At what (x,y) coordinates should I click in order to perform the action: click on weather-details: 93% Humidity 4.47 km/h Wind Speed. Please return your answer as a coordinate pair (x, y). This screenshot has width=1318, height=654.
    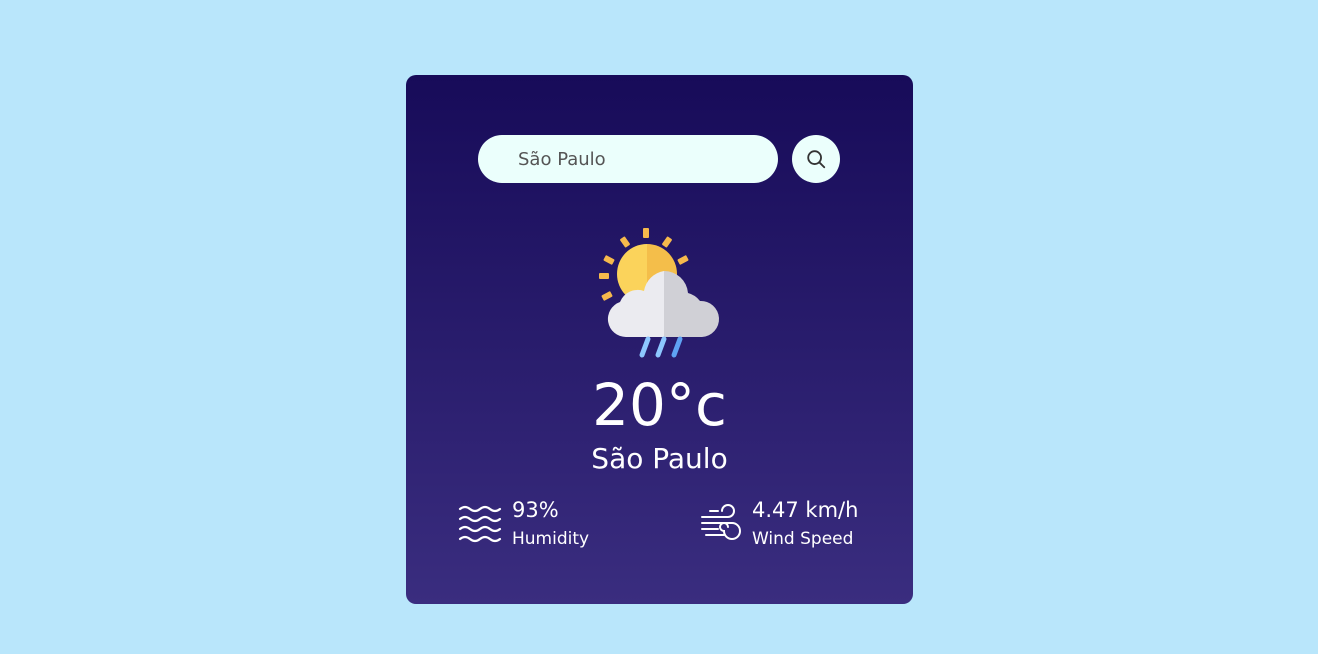
    Looking at the image, I should click on (663, 525).